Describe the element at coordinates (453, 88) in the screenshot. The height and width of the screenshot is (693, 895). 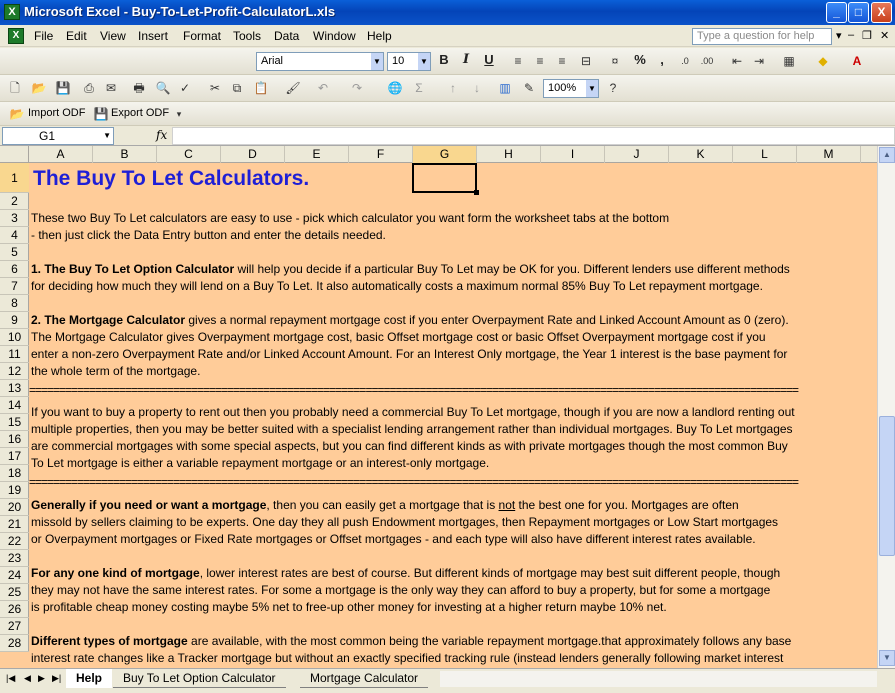
I see `sort-ascending-icon: ↑` at that location.